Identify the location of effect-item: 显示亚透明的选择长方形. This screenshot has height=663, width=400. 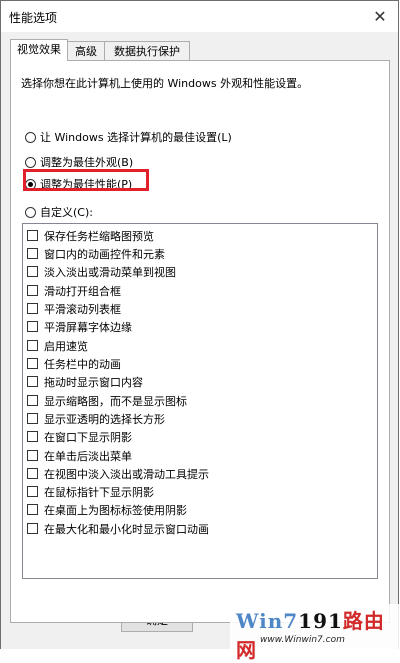
(96, 418).